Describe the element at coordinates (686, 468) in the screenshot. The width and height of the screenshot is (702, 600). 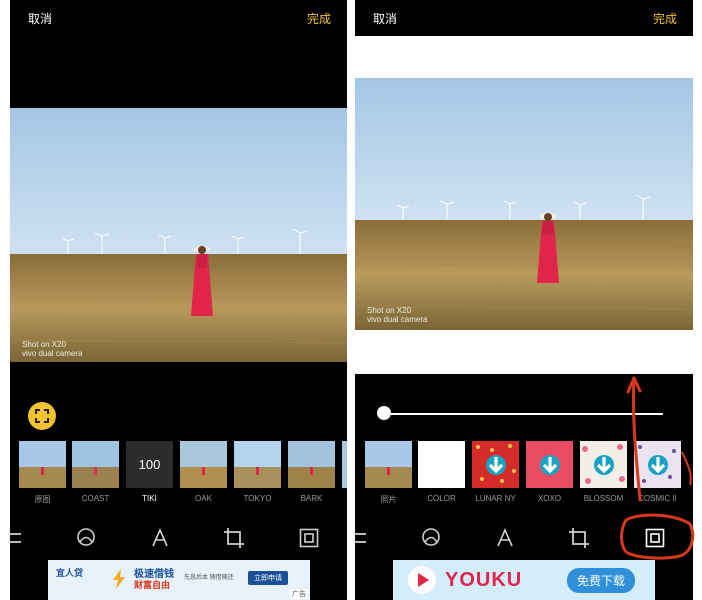
I see `annotation-scribble` at that location.